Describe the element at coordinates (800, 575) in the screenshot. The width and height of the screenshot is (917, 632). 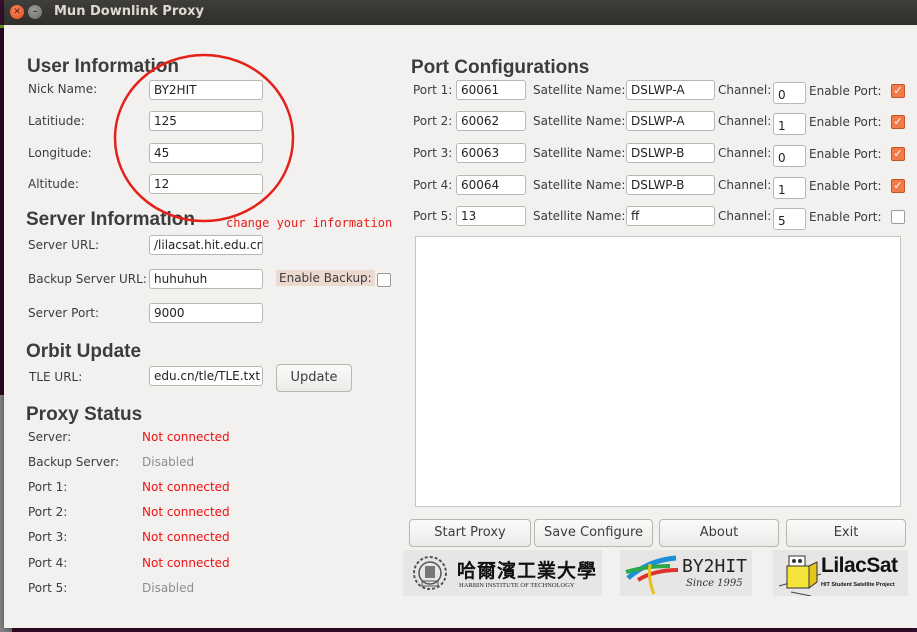
I see `lilacsat-mascot-icon` at that location.